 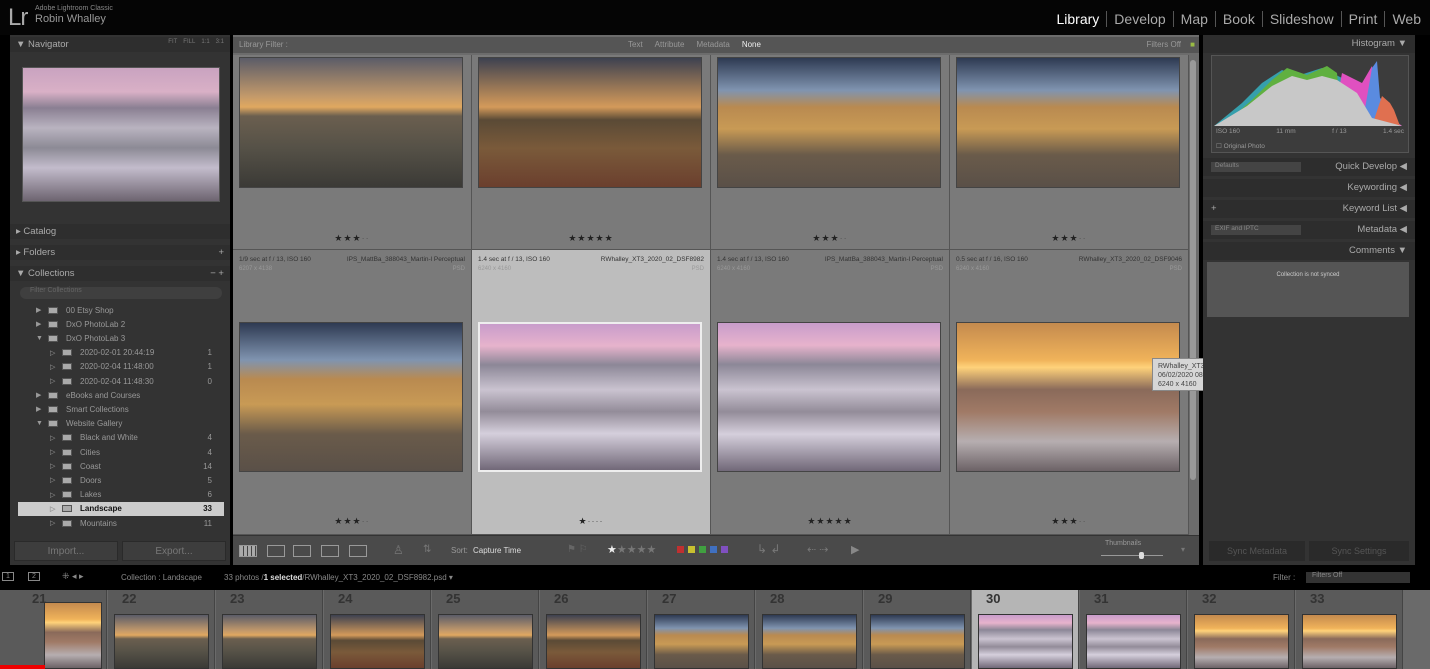 What do you see at coordinates (1193, 270) in the screenshot?
I see `grid-scrollbar` at bounding box center [1193, 270].